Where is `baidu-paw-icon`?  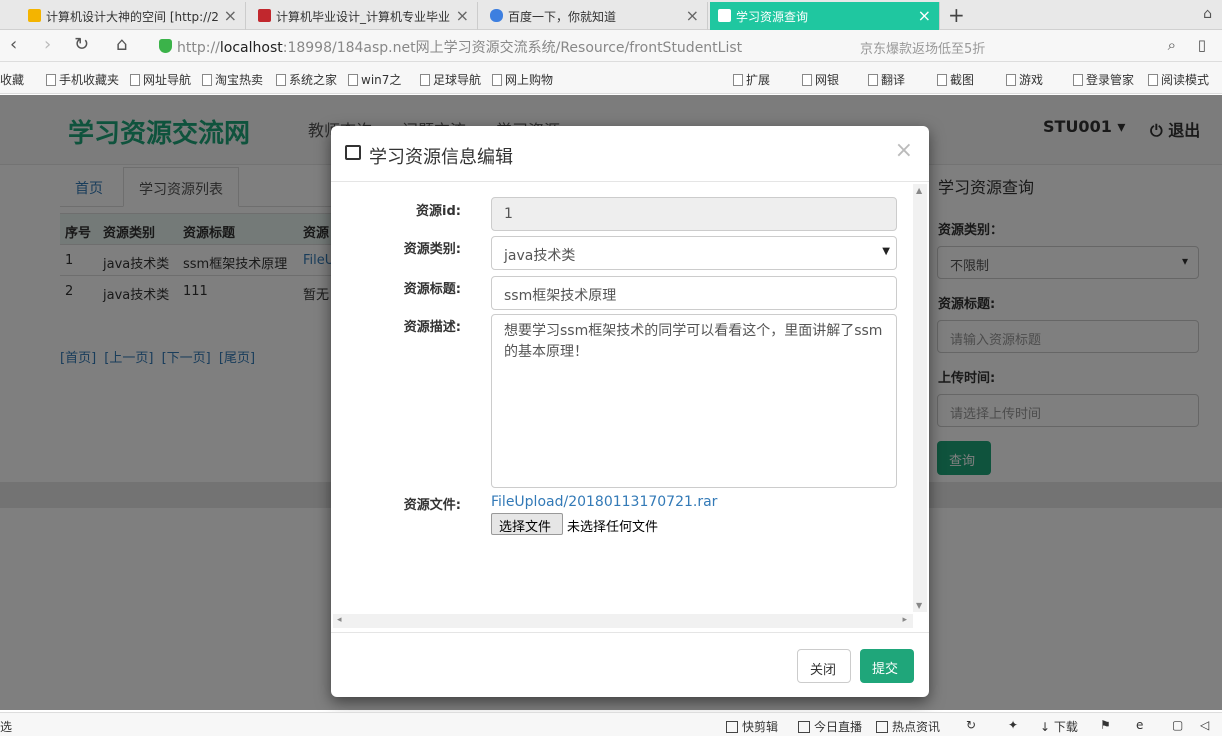 baidu-paw-icon is located at coordinates (496, 15).